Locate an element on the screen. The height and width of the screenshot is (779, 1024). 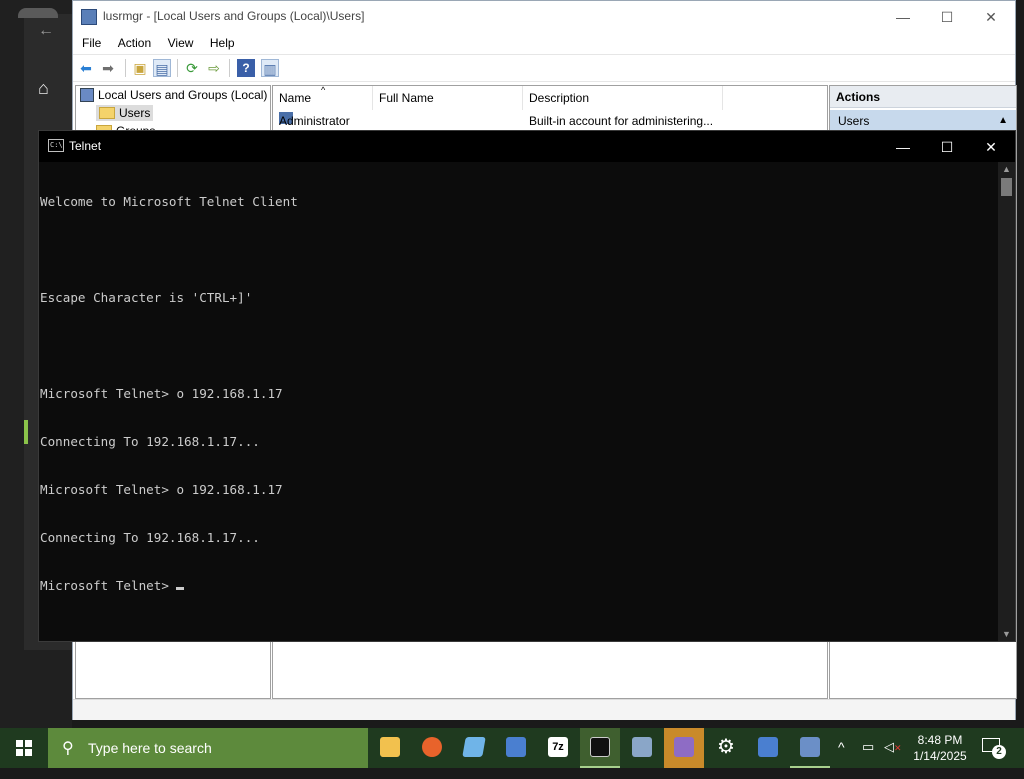
network-icon is located at coordinates (768, 747).